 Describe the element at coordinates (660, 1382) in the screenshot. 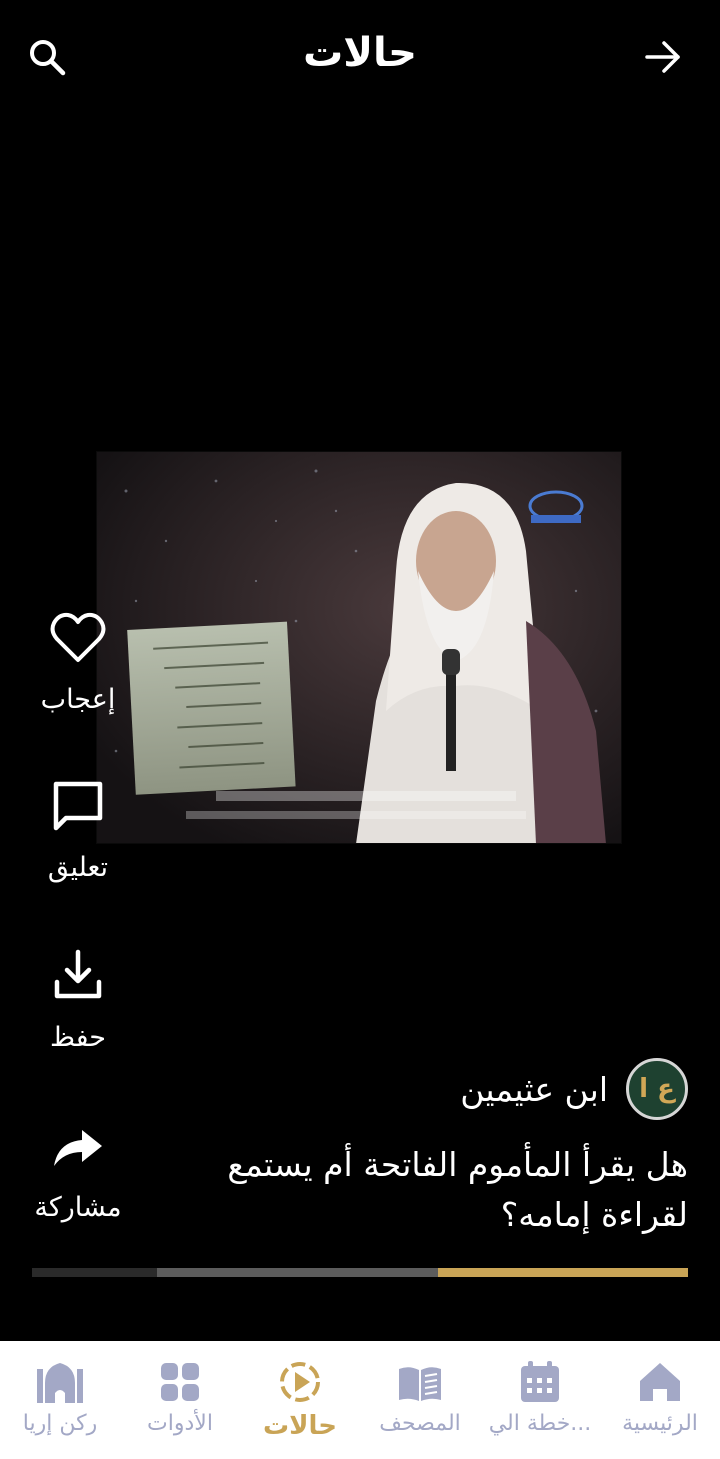

I see `home-icon` at that location.